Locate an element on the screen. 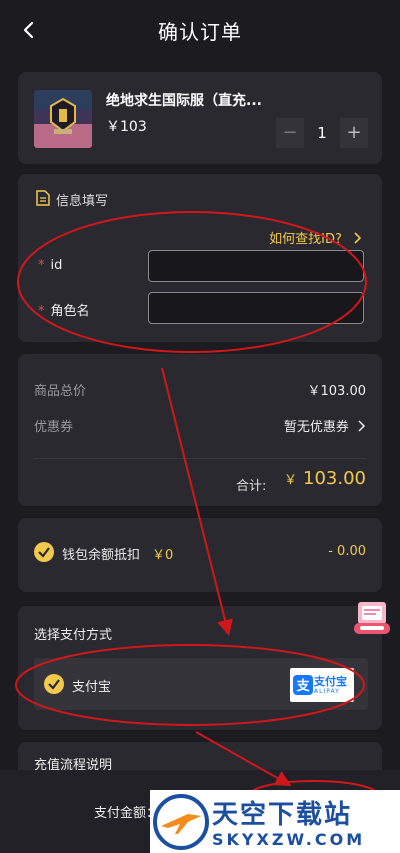 The image size is (400, 853). watermark-line1: 天空下载站 is located at coordinates (282, 815).